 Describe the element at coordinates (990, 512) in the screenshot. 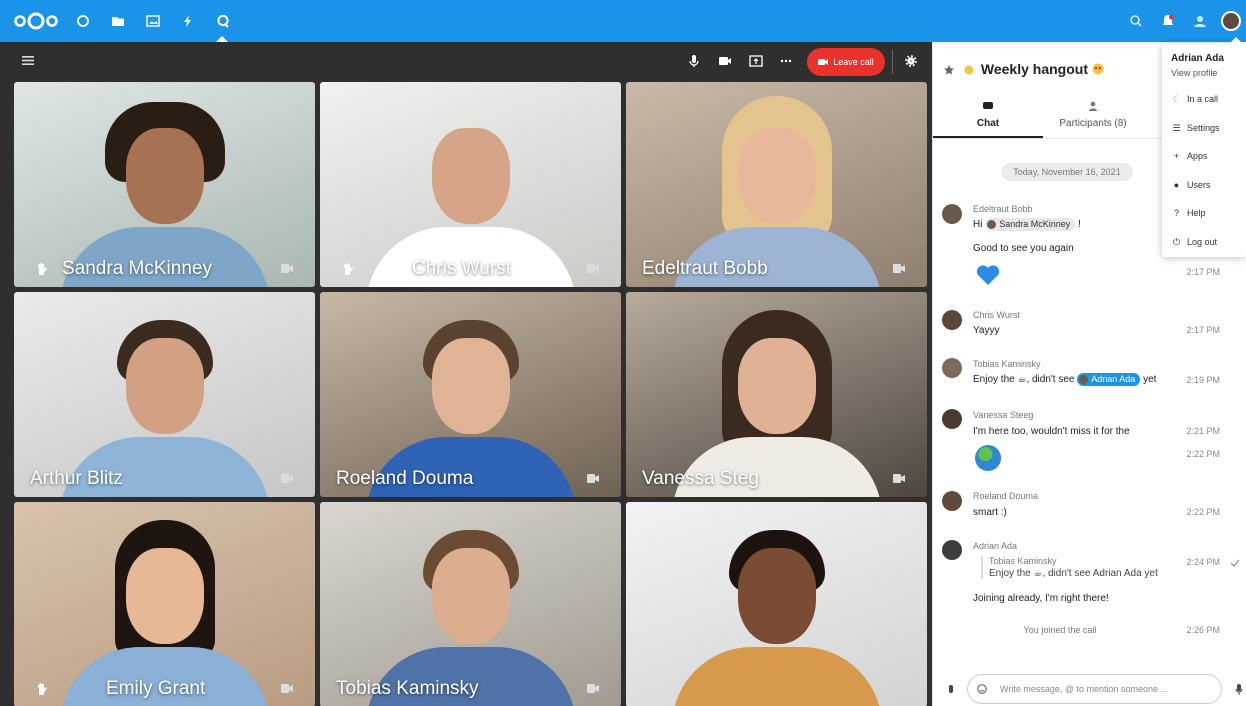

I see `message-text: smart :)` at that location.